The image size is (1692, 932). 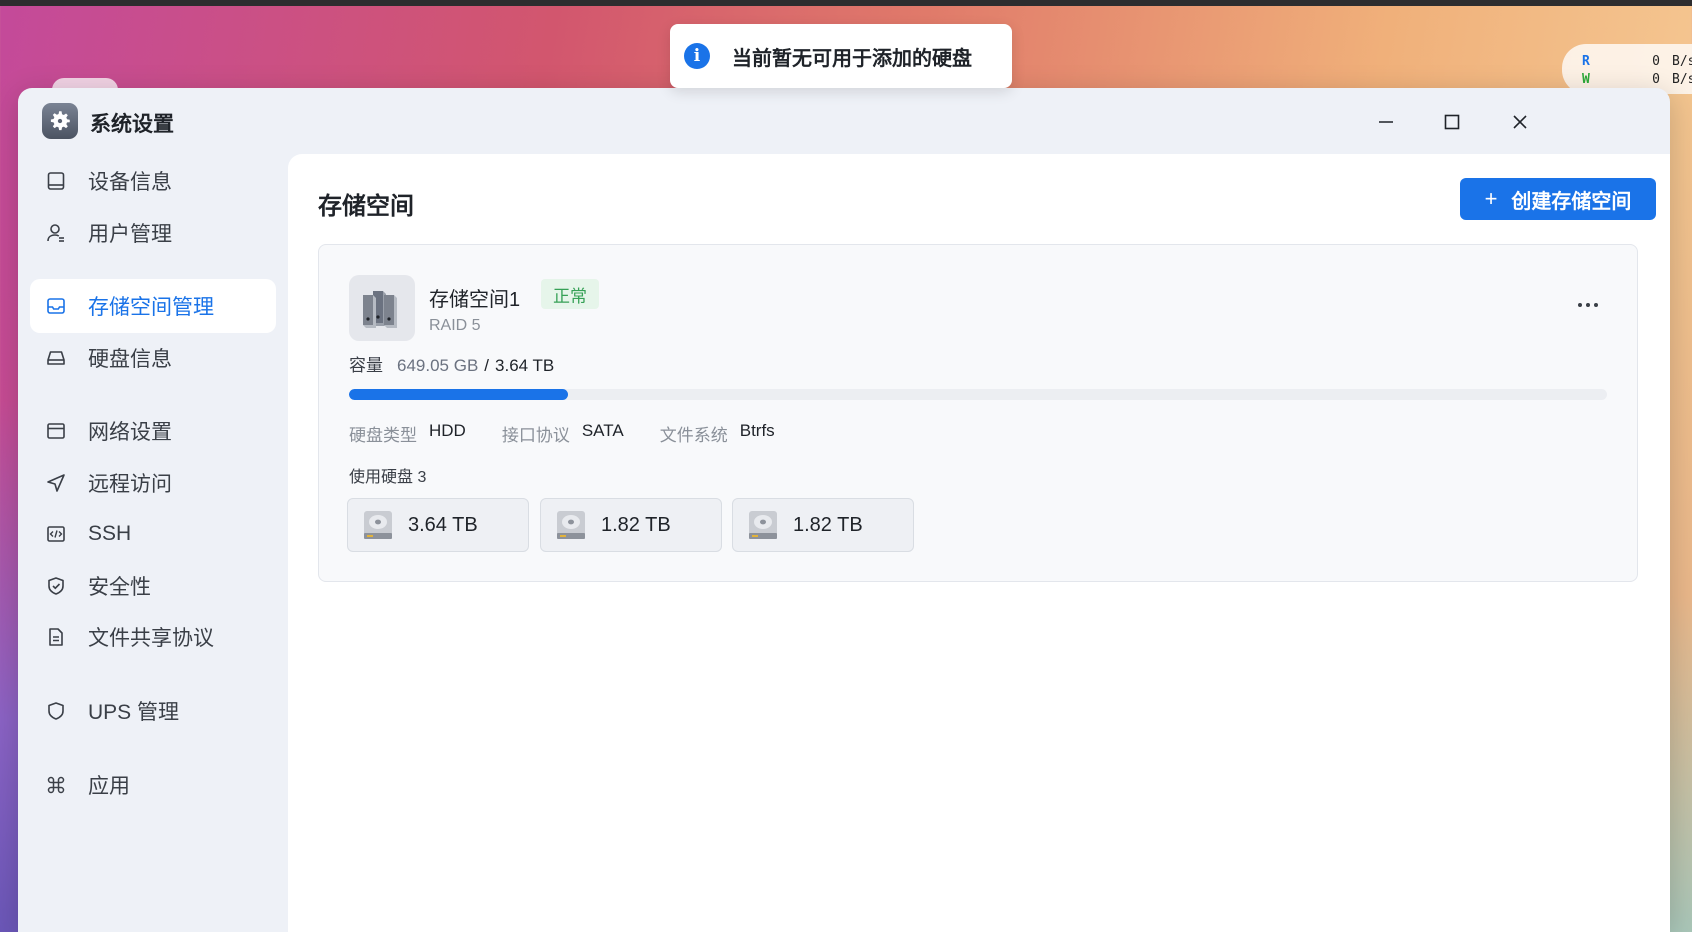 I want to click on sidebar-item-label: UPS 管理, so click(x=134, y=712).